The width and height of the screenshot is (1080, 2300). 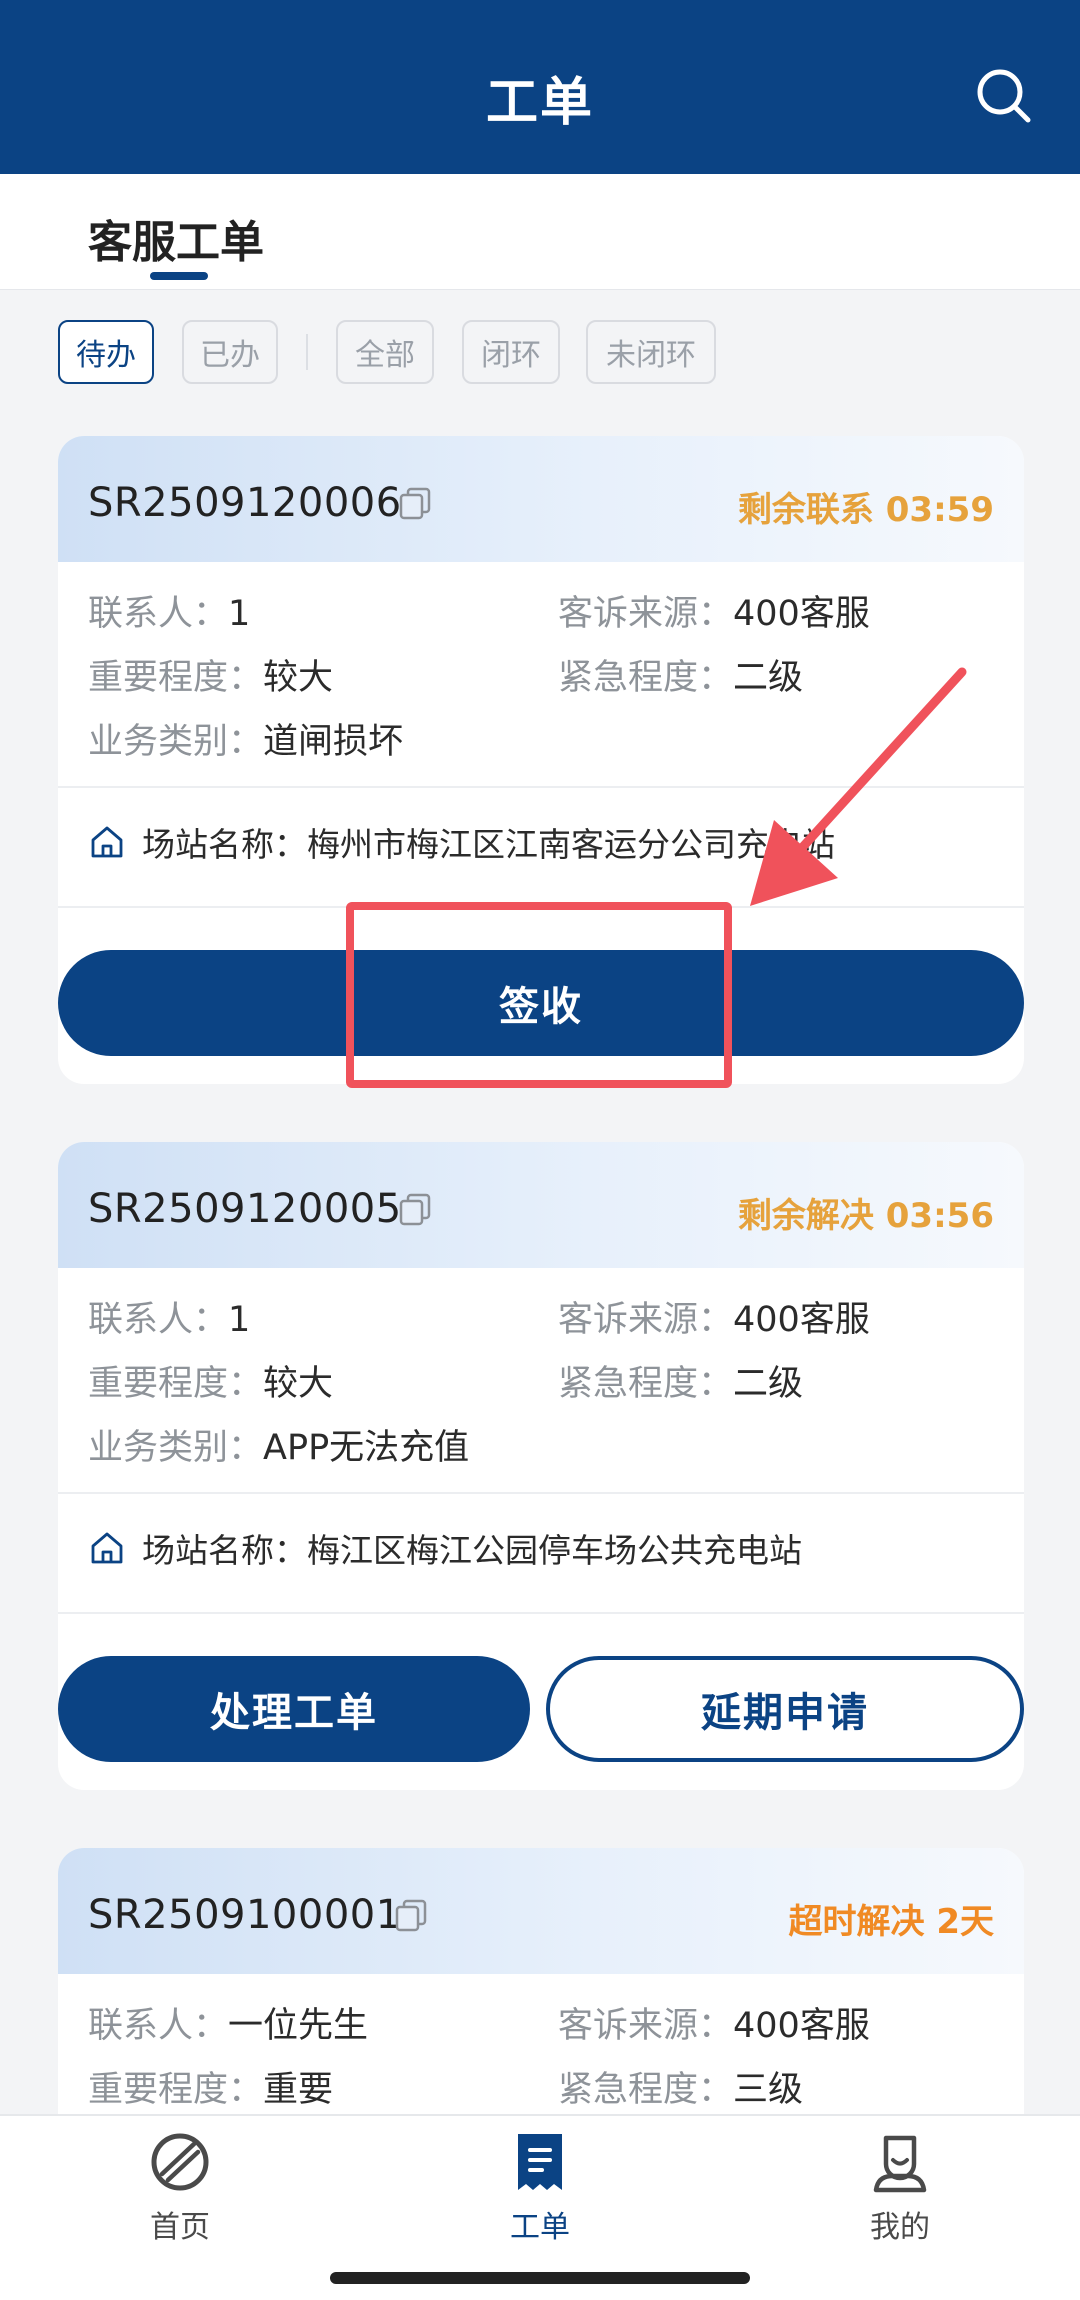 I want to click on remaining-time: 剩余解决 03:56, so click(x=865, y=1216).